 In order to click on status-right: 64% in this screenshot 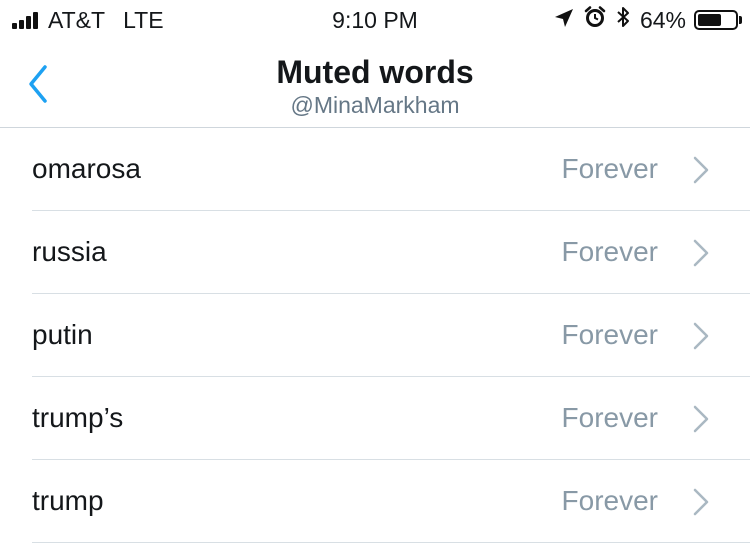, I will do `click(648, 20)`.